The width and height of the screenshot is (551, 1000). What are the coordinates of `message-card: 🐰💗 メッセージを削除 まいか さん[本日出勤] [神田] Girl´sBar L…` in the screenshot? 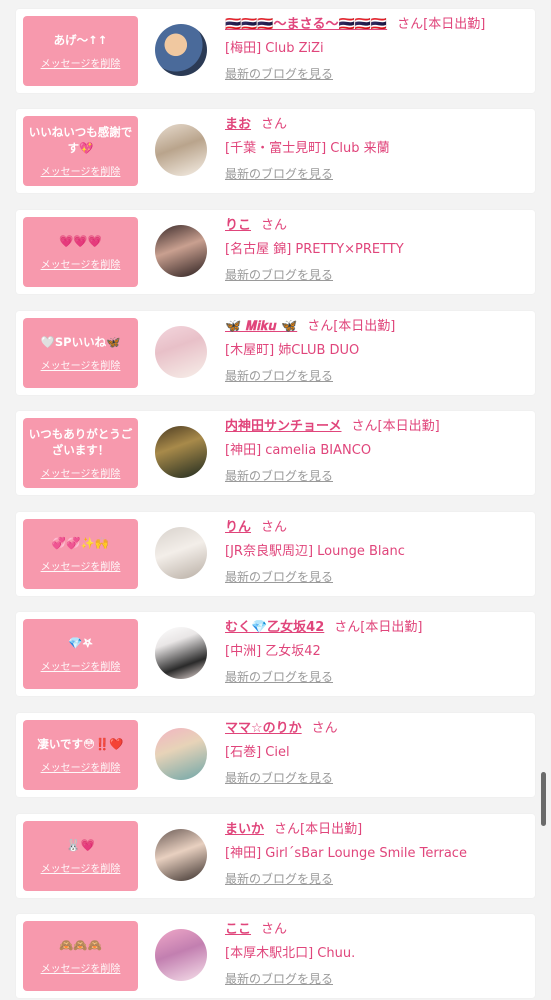 It's located at (275, 856).